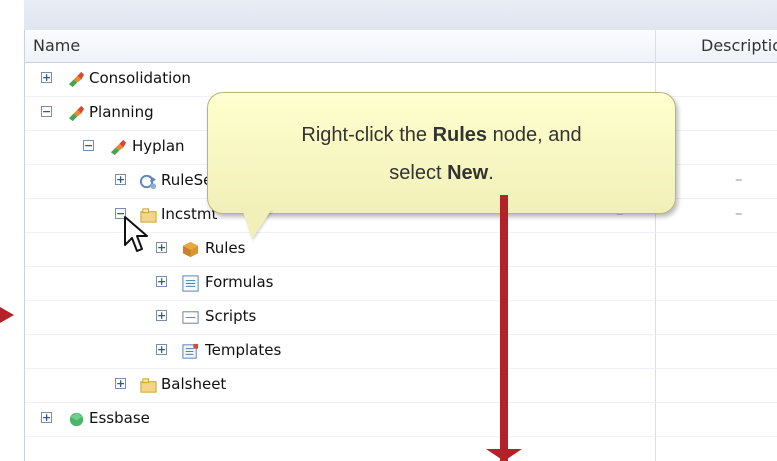 The image size is (777, 461). Describe the element at coordinates (401, 351) in the screenshot. I see `tree-row-templates: + Templates` at that location.